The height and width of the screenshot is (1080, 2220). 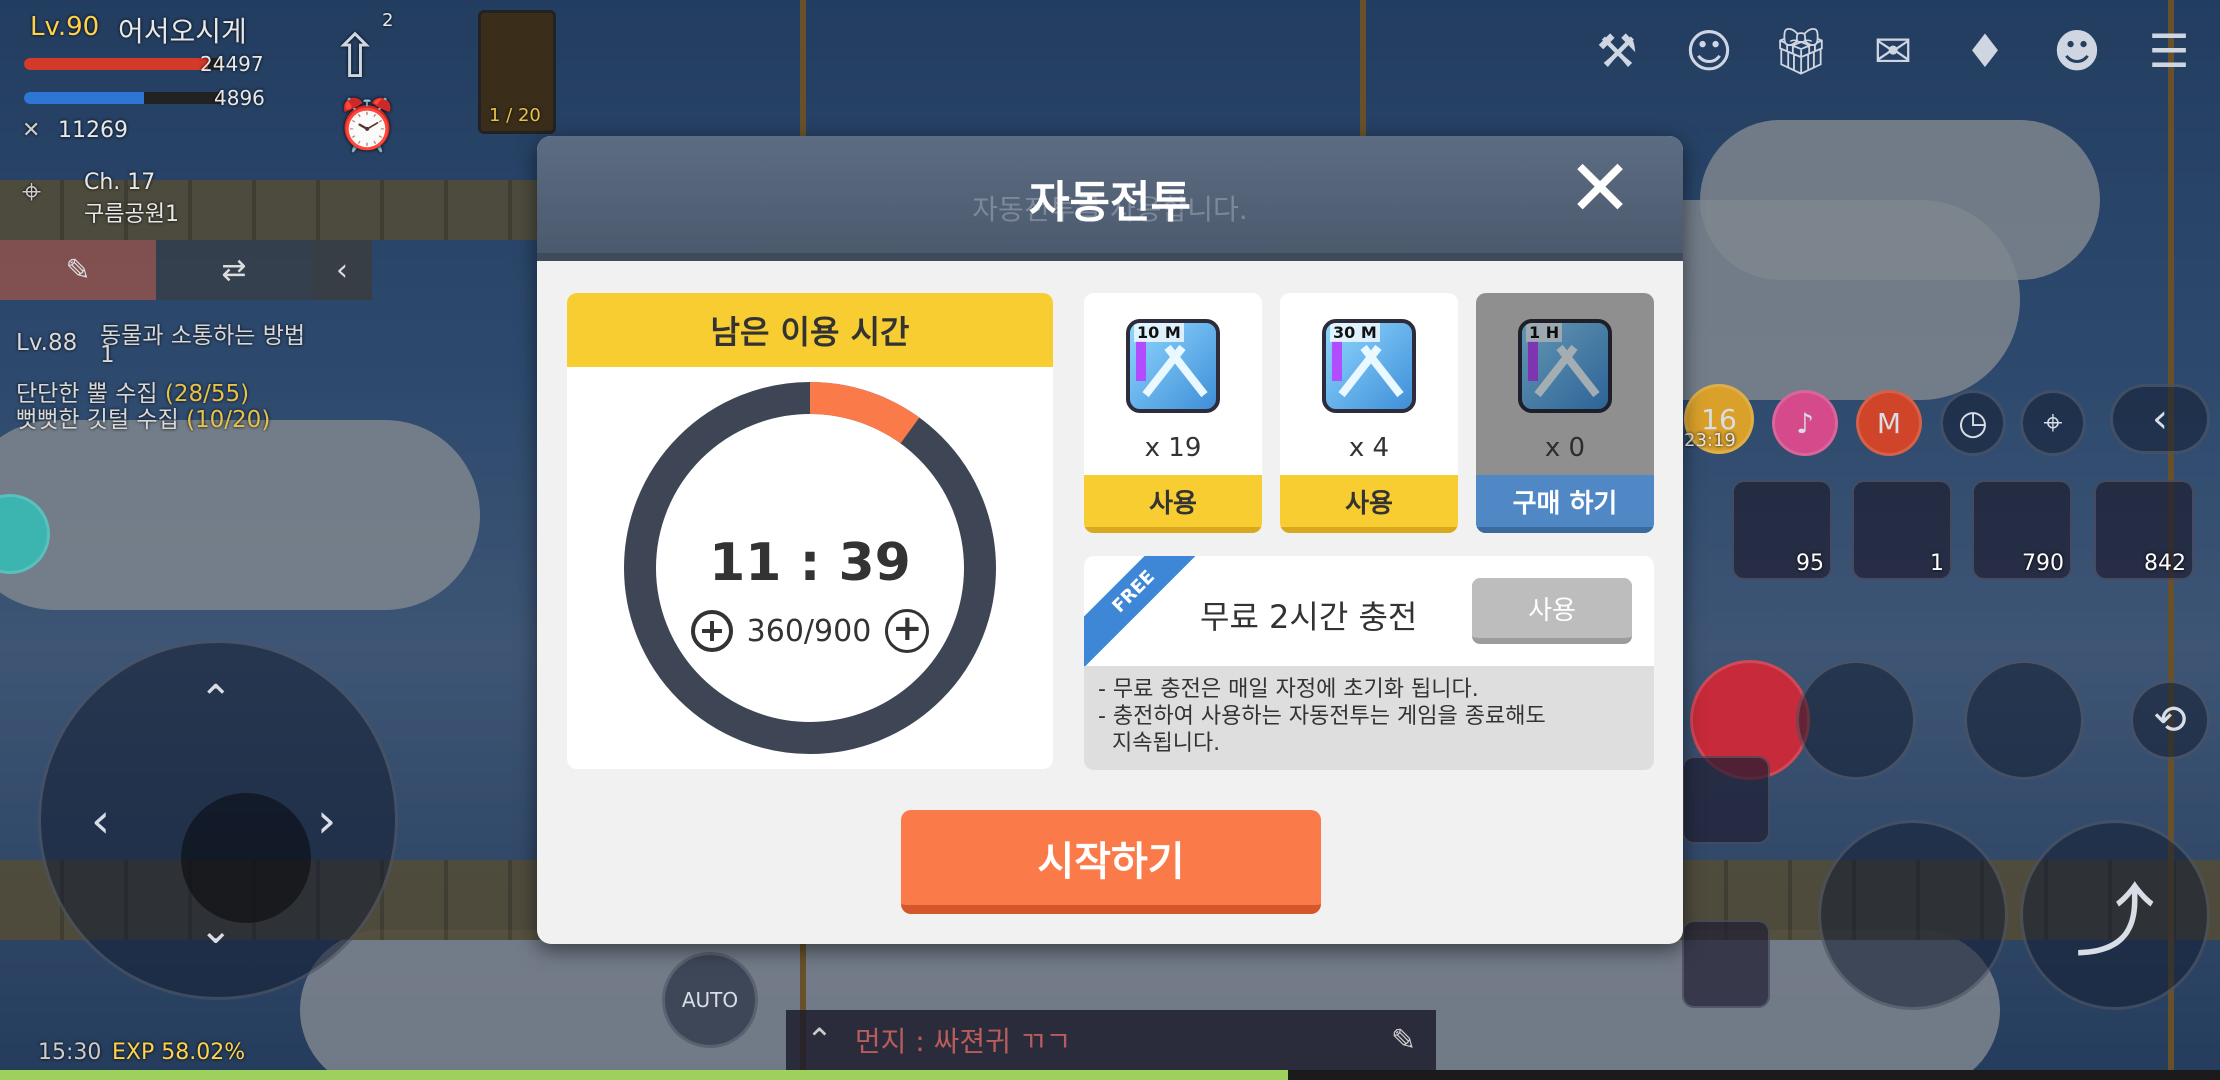 I want to click on ticket-10m-icon: 10 M, so click(x=1173, y=366).